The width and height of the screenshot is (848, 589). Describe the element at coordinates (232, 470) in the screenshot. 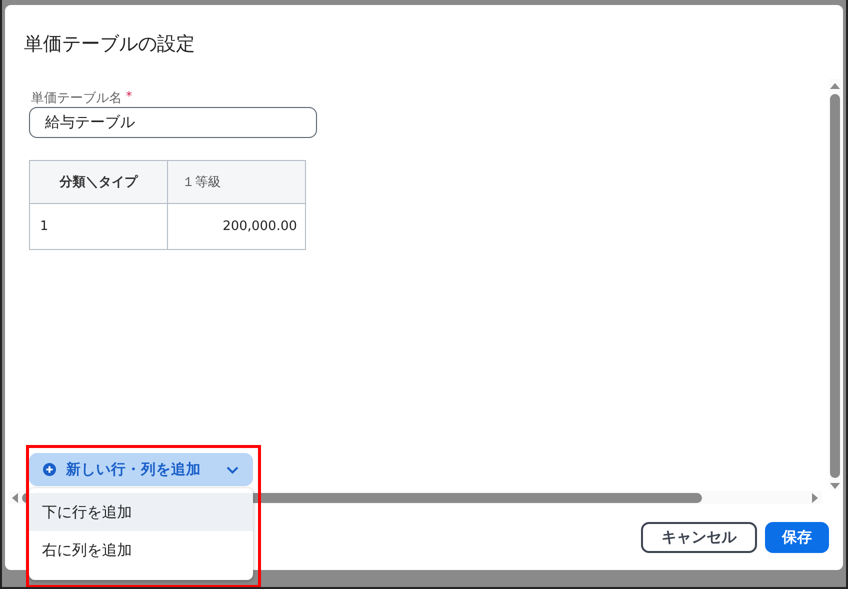

I see `chevron-down-icon` at that location.